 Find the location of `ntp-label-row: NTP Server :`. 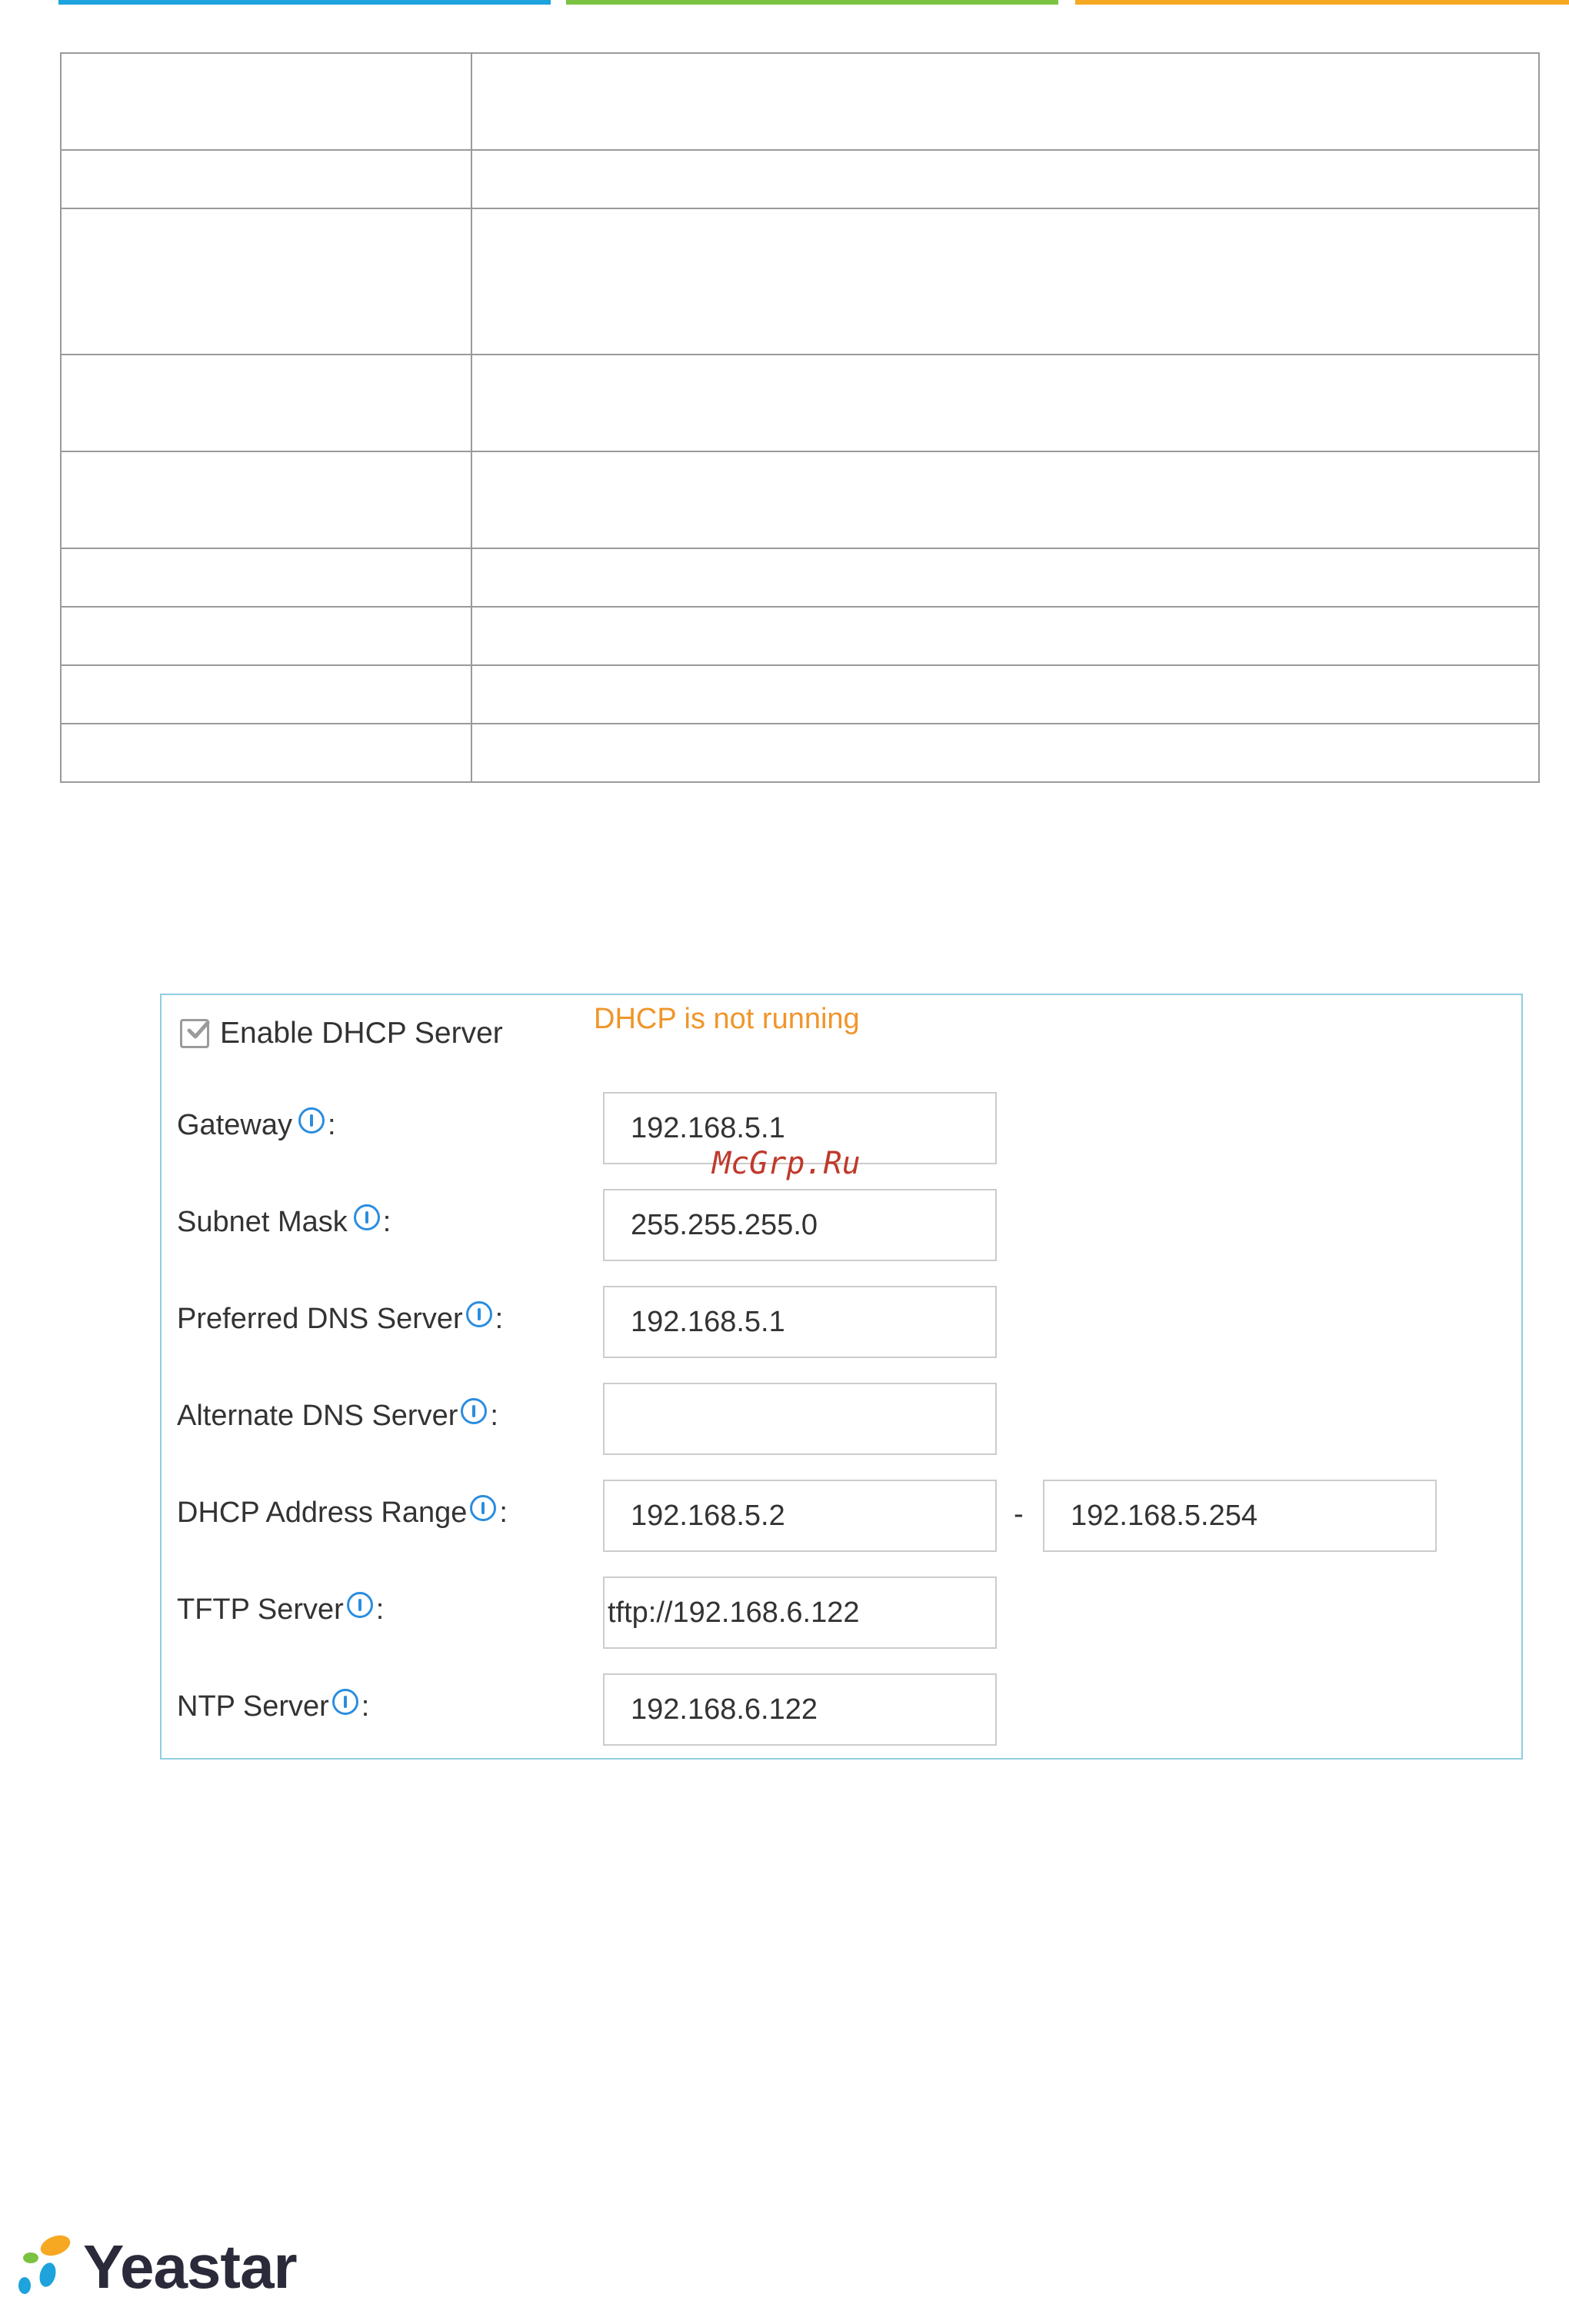

ntp-label-row: NTP Server : is located at coordinates (273, 1705).